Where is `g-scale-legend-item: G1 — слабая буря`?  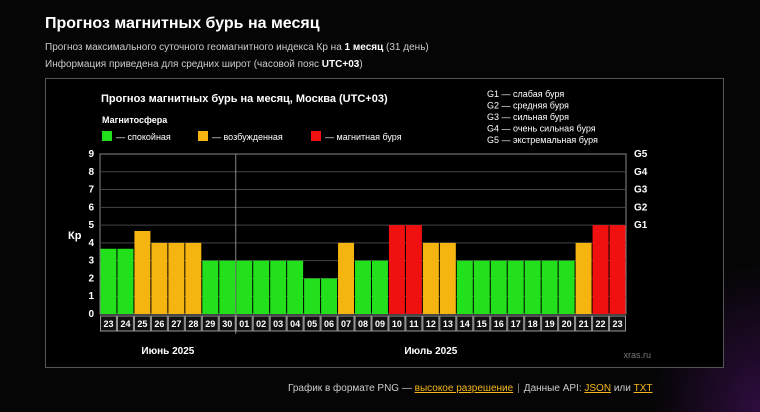 g-scale-legend-item: G1 — слабая буря is located at coordinates (525, 94).